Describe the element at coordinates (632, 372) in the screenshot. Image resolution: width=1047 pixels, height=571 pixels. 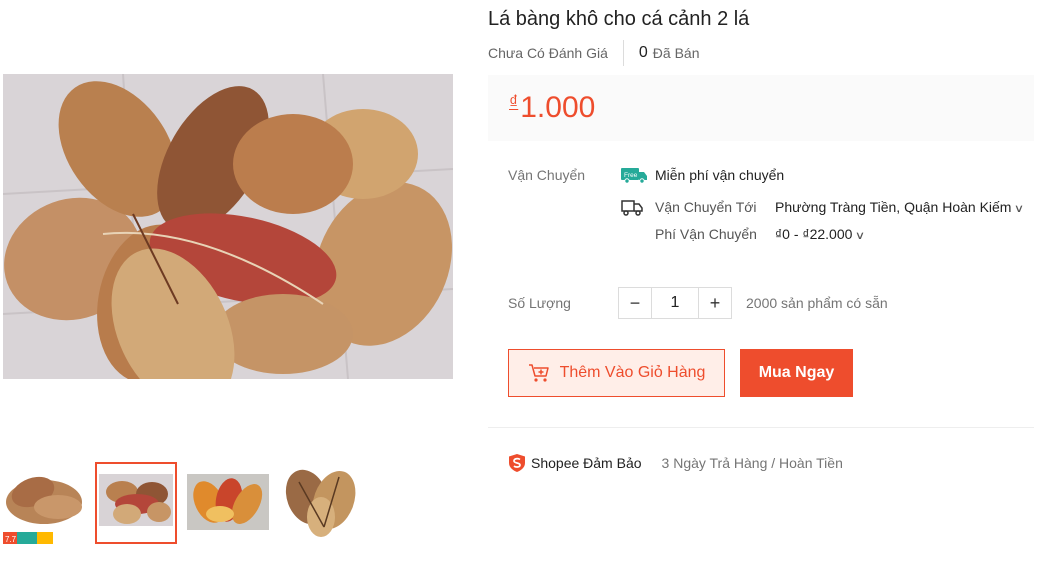
I see `add-to-cart-label: Thêm Vào Giỏ Hàng` at that location.